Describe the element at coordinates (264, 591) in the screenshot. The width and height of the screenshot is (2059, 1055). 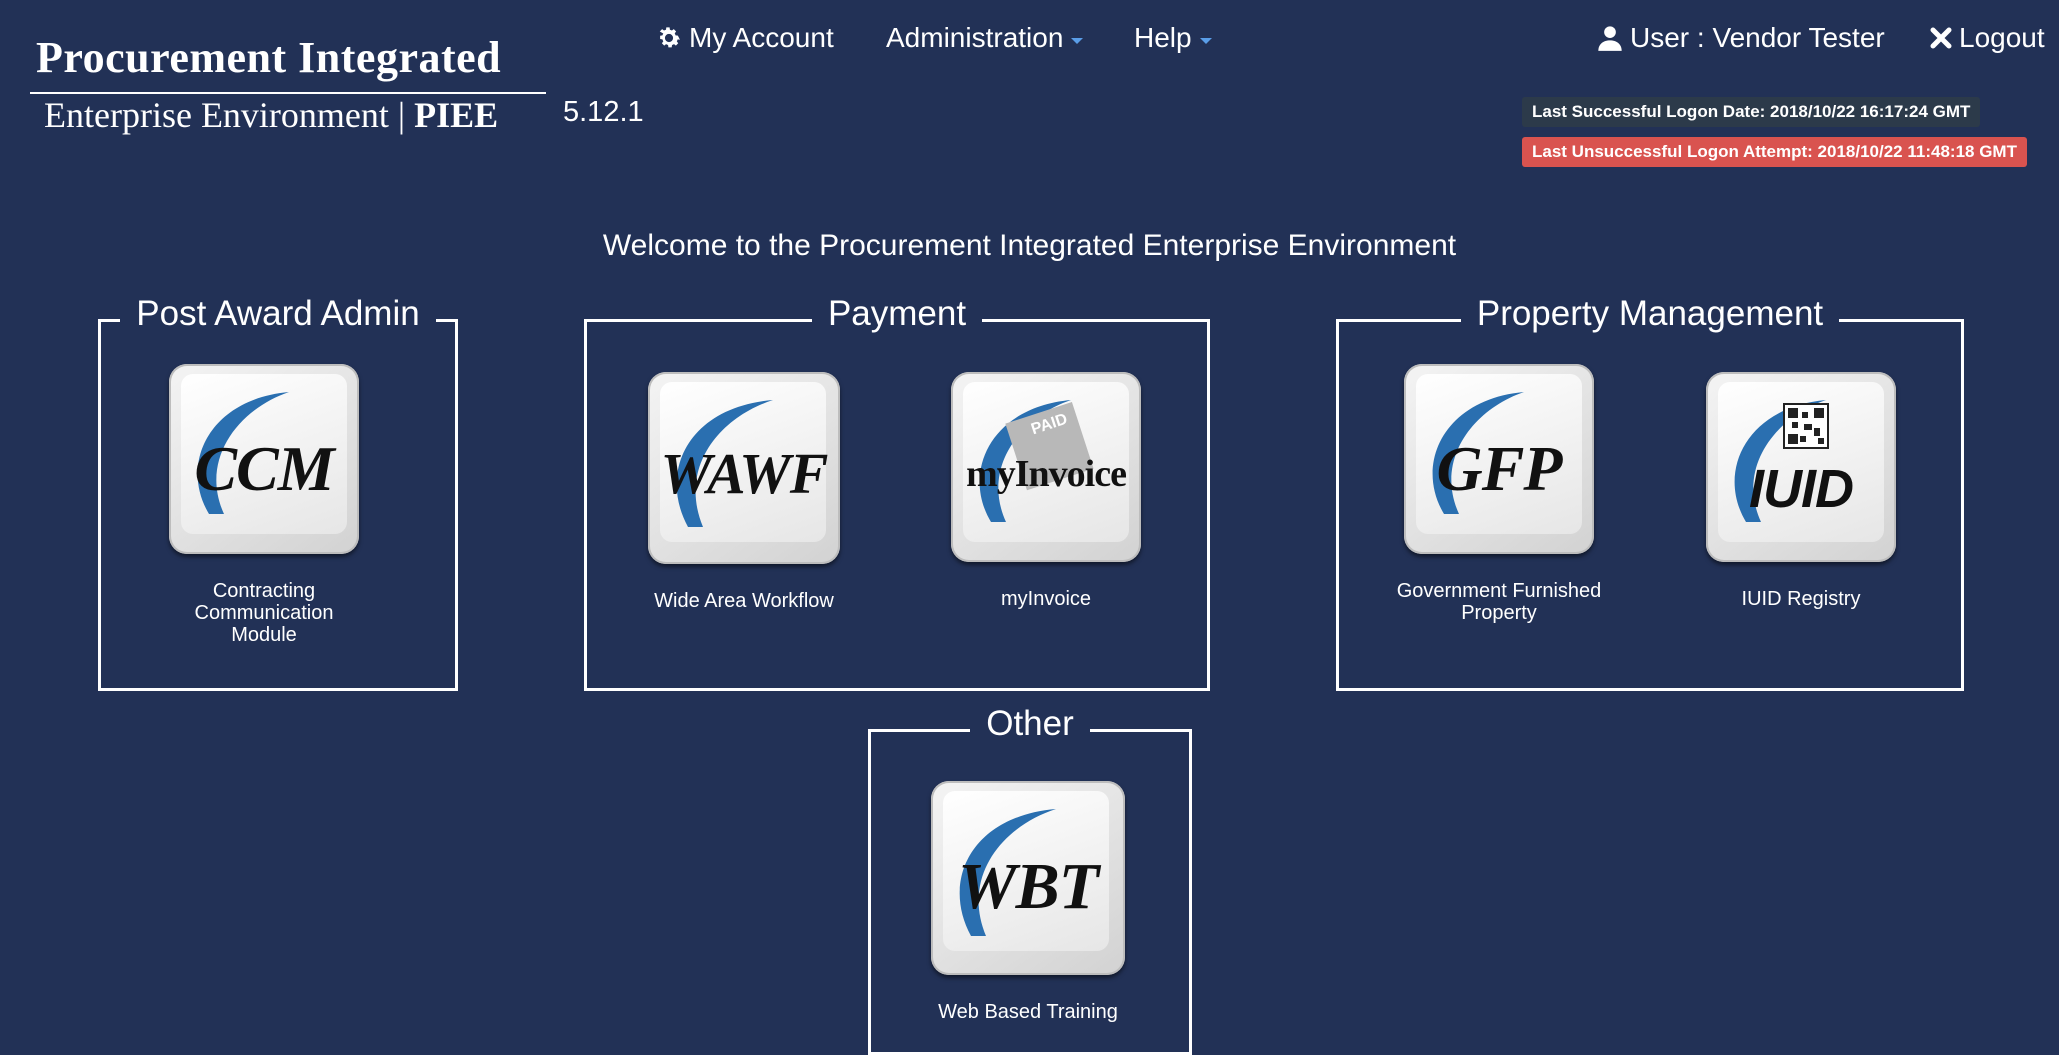
I see `caption-line: Contracting` at that location.